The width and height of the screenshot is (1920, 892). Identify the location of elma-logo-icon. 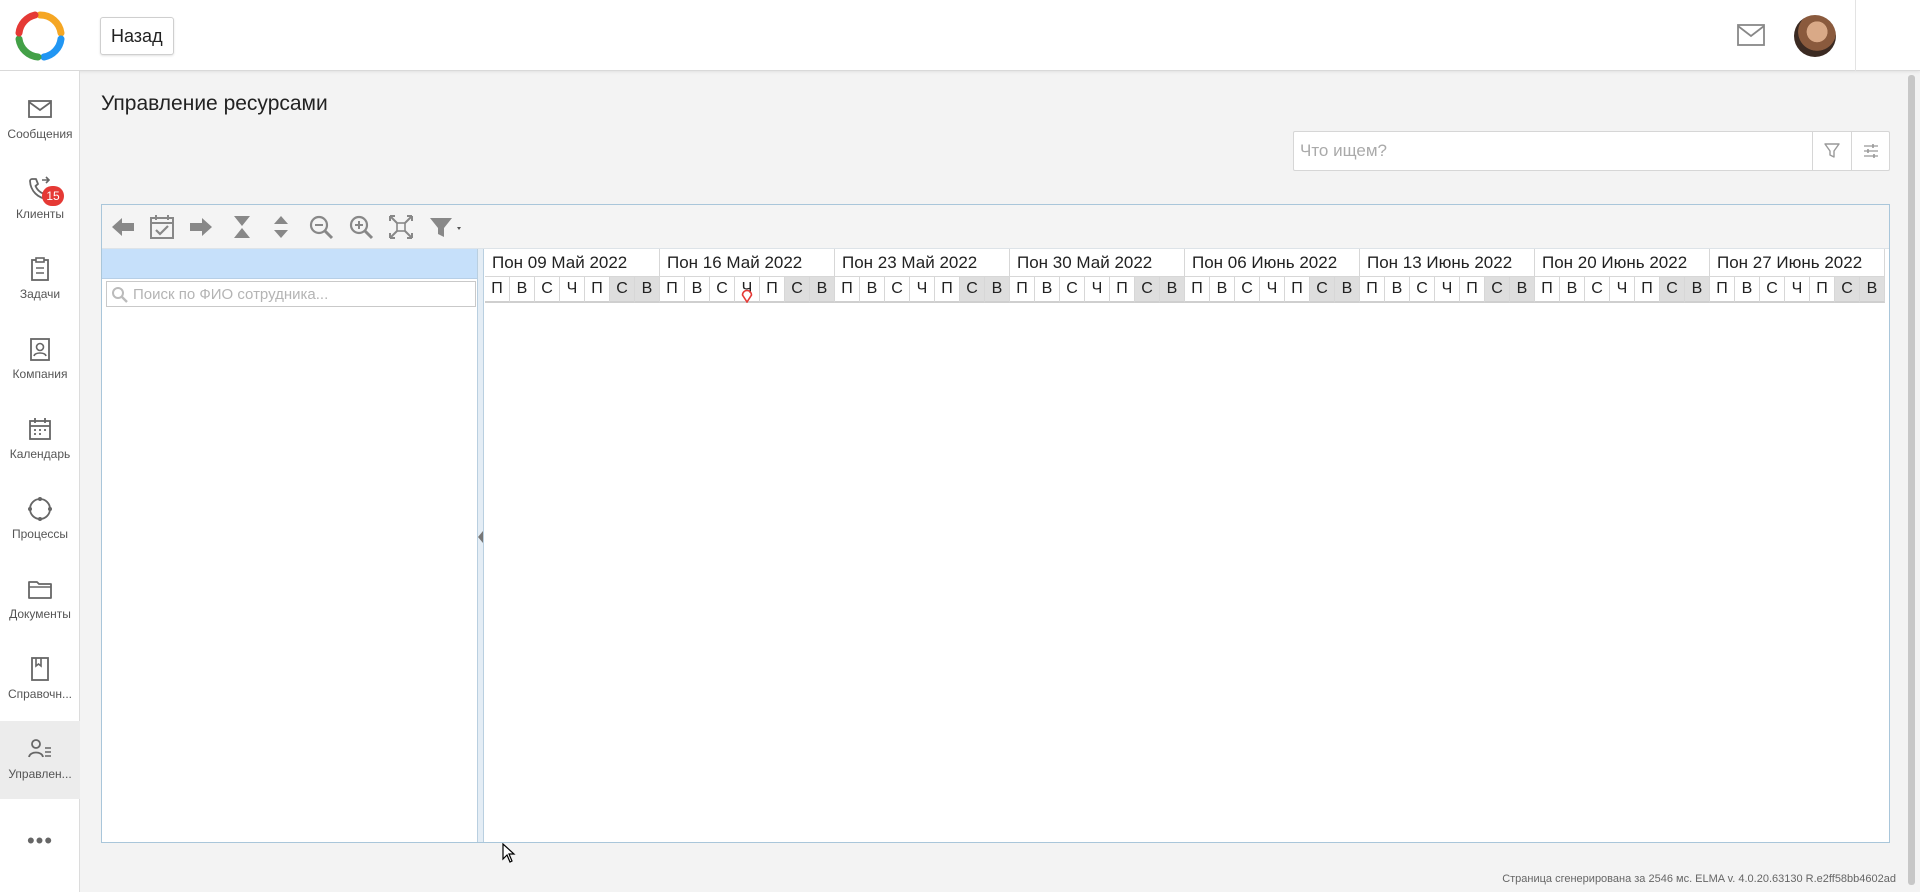
(40, 36).